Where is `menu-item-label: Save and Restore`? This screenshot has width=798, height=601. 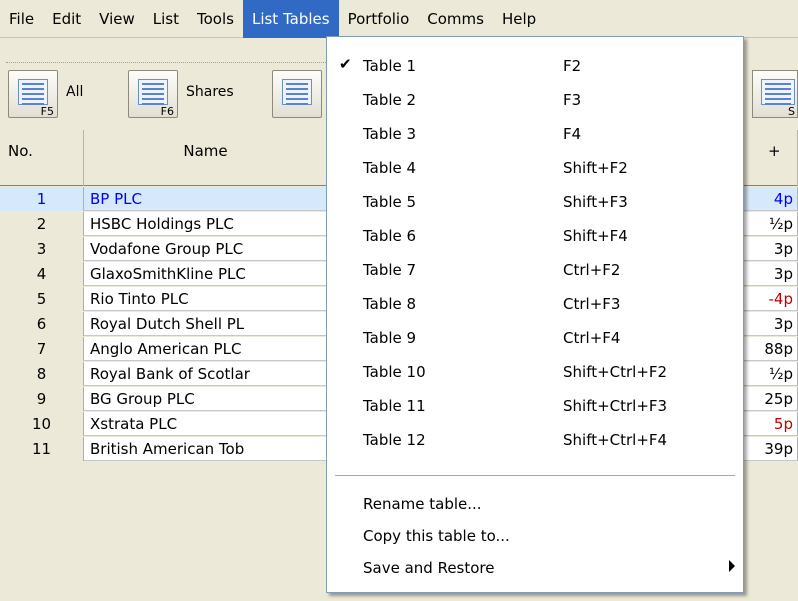
menu-item-label: Save and Restore is located at coordinates (429, 568).